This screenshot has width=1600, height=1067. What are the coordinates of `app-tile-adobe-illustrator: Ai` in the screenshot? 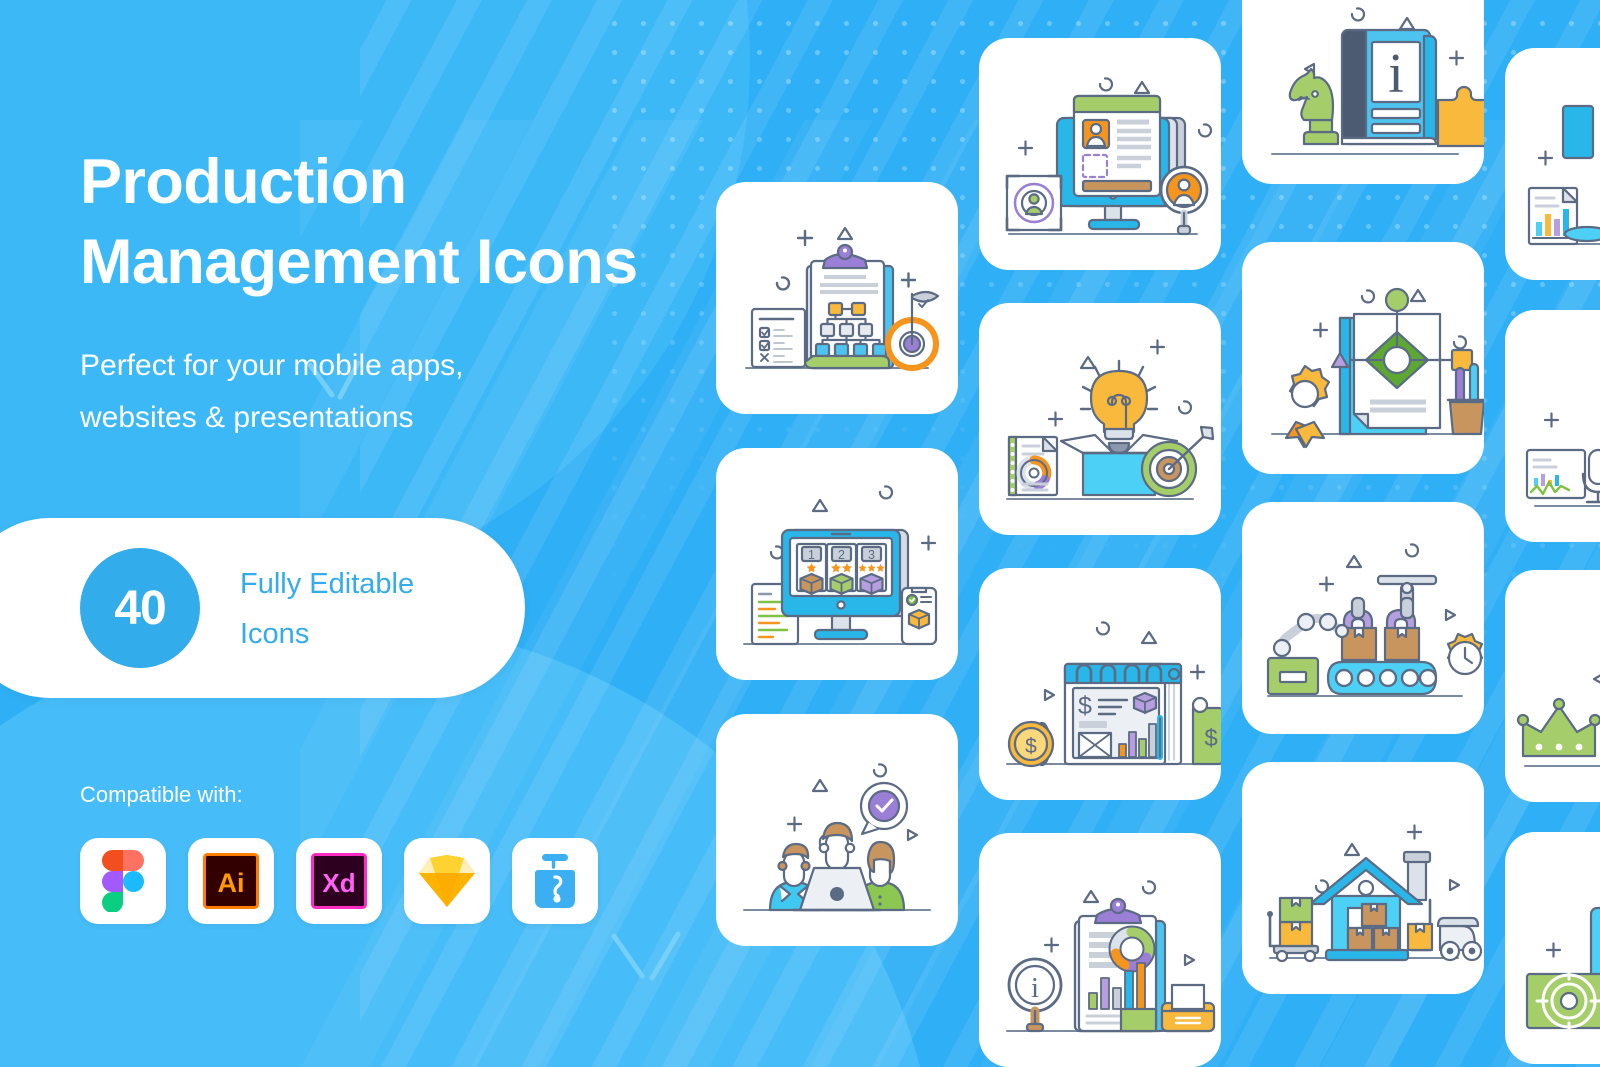 It's located at (231, 881).